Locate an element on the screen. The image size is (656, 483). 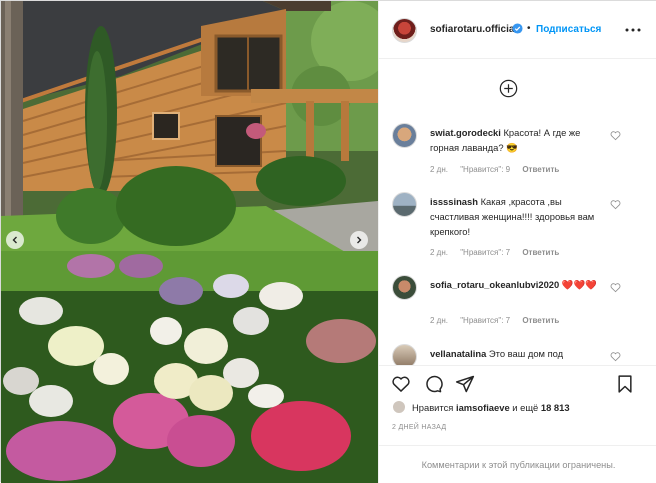
commenter-username: sofia_rotaru_okeanlubvi2020 is located at coordinates (494, 284).